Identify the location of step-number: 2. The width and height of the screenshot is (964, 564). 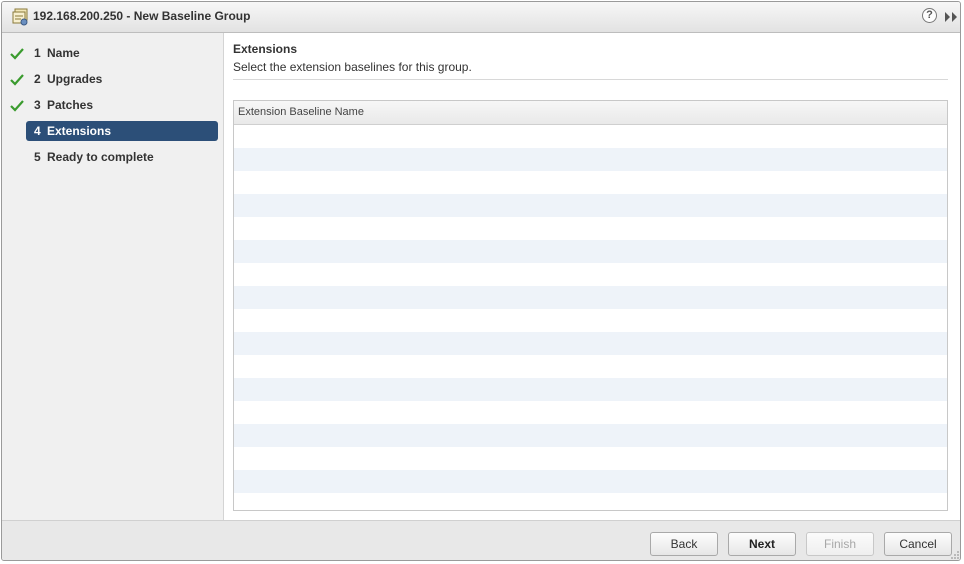
(37, 79).